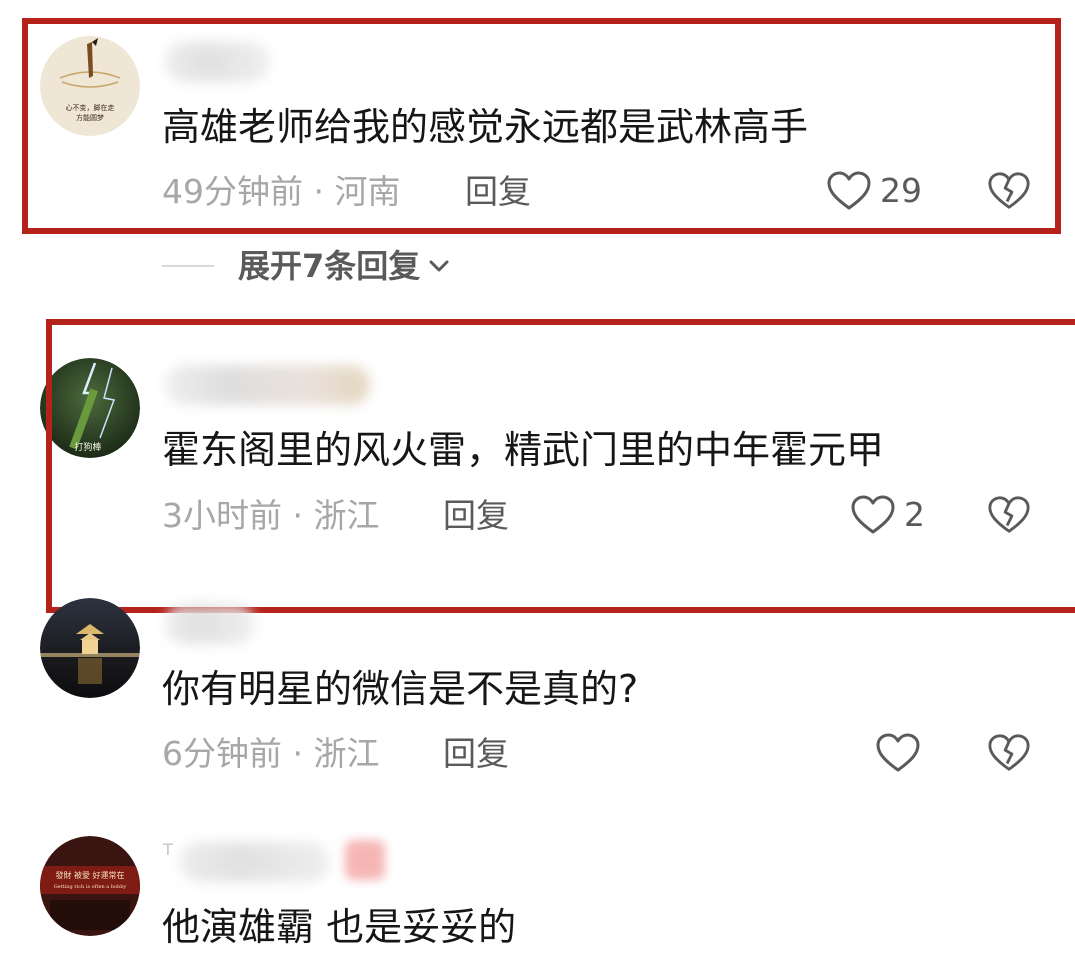 This screenshot has height=971, width=1075. I want to click on avatar-image: 發財 被愛 好運常在 Getting rich is often a hobby, so click(90, 886).